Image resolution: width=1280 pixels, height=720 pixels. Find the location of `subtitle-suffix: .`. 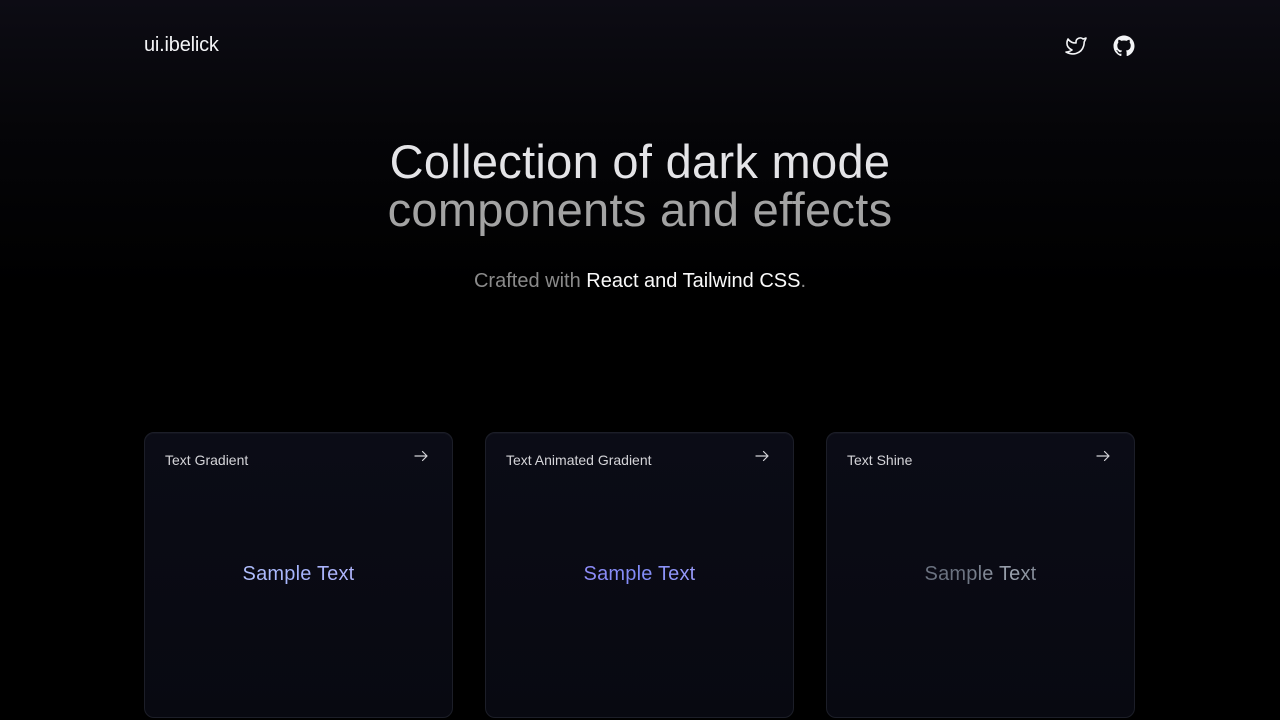

subtitle-suffix: . is located at coordinates (803, 281).